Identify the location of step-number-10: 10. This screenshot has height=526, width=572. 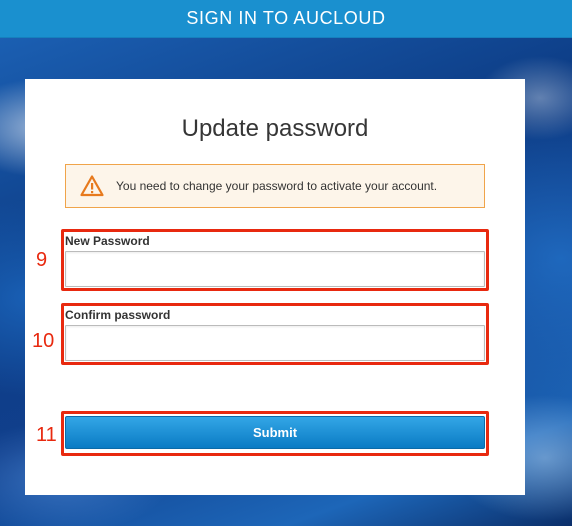
(43, 341).